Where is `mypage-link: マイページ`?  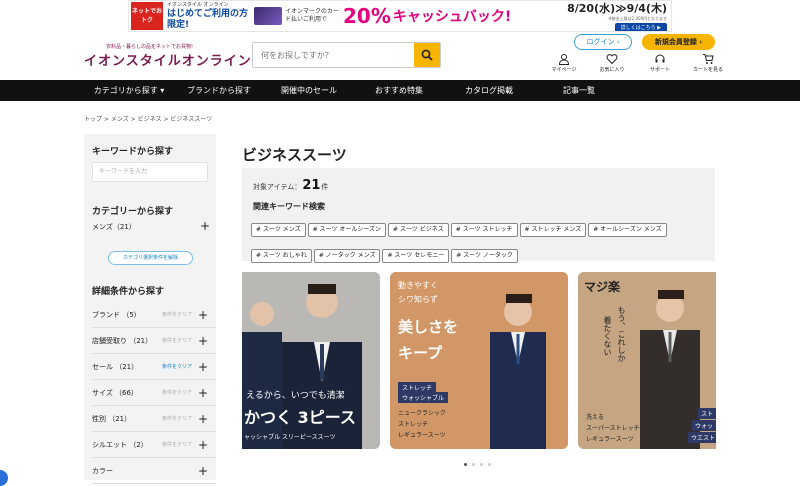 mypage-link: マイページ is located at coordinates (564, 63).